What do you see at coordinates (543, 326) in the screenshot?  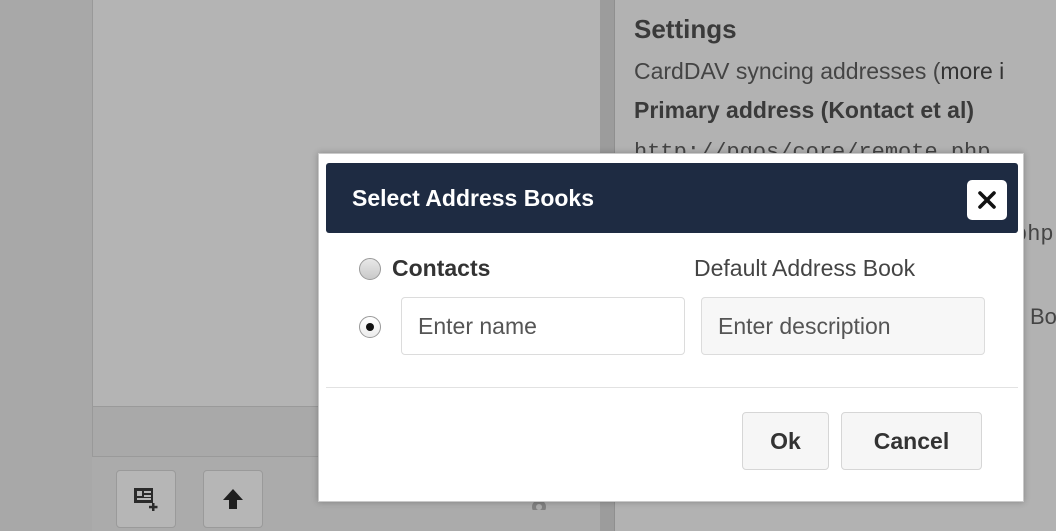 I see `address-book-name-input` at bounding box center [543, 326].